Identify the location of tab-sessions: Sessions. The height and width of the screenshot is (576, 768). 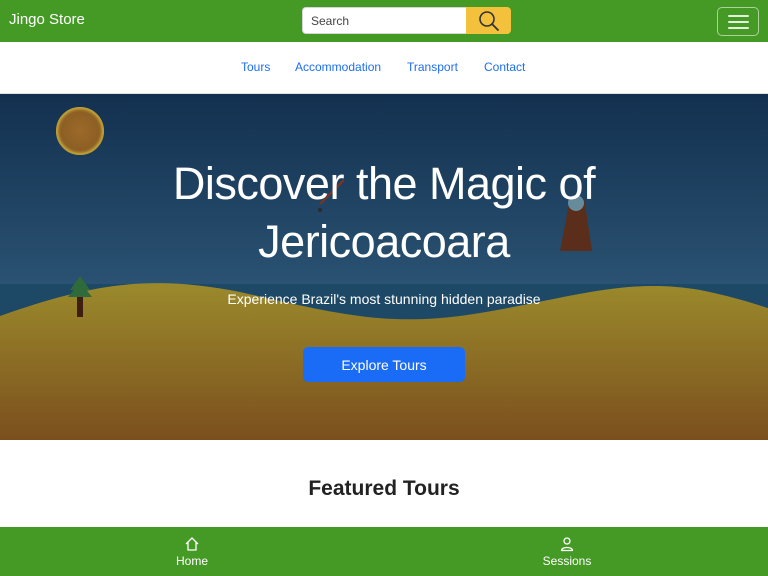
(567, 551).